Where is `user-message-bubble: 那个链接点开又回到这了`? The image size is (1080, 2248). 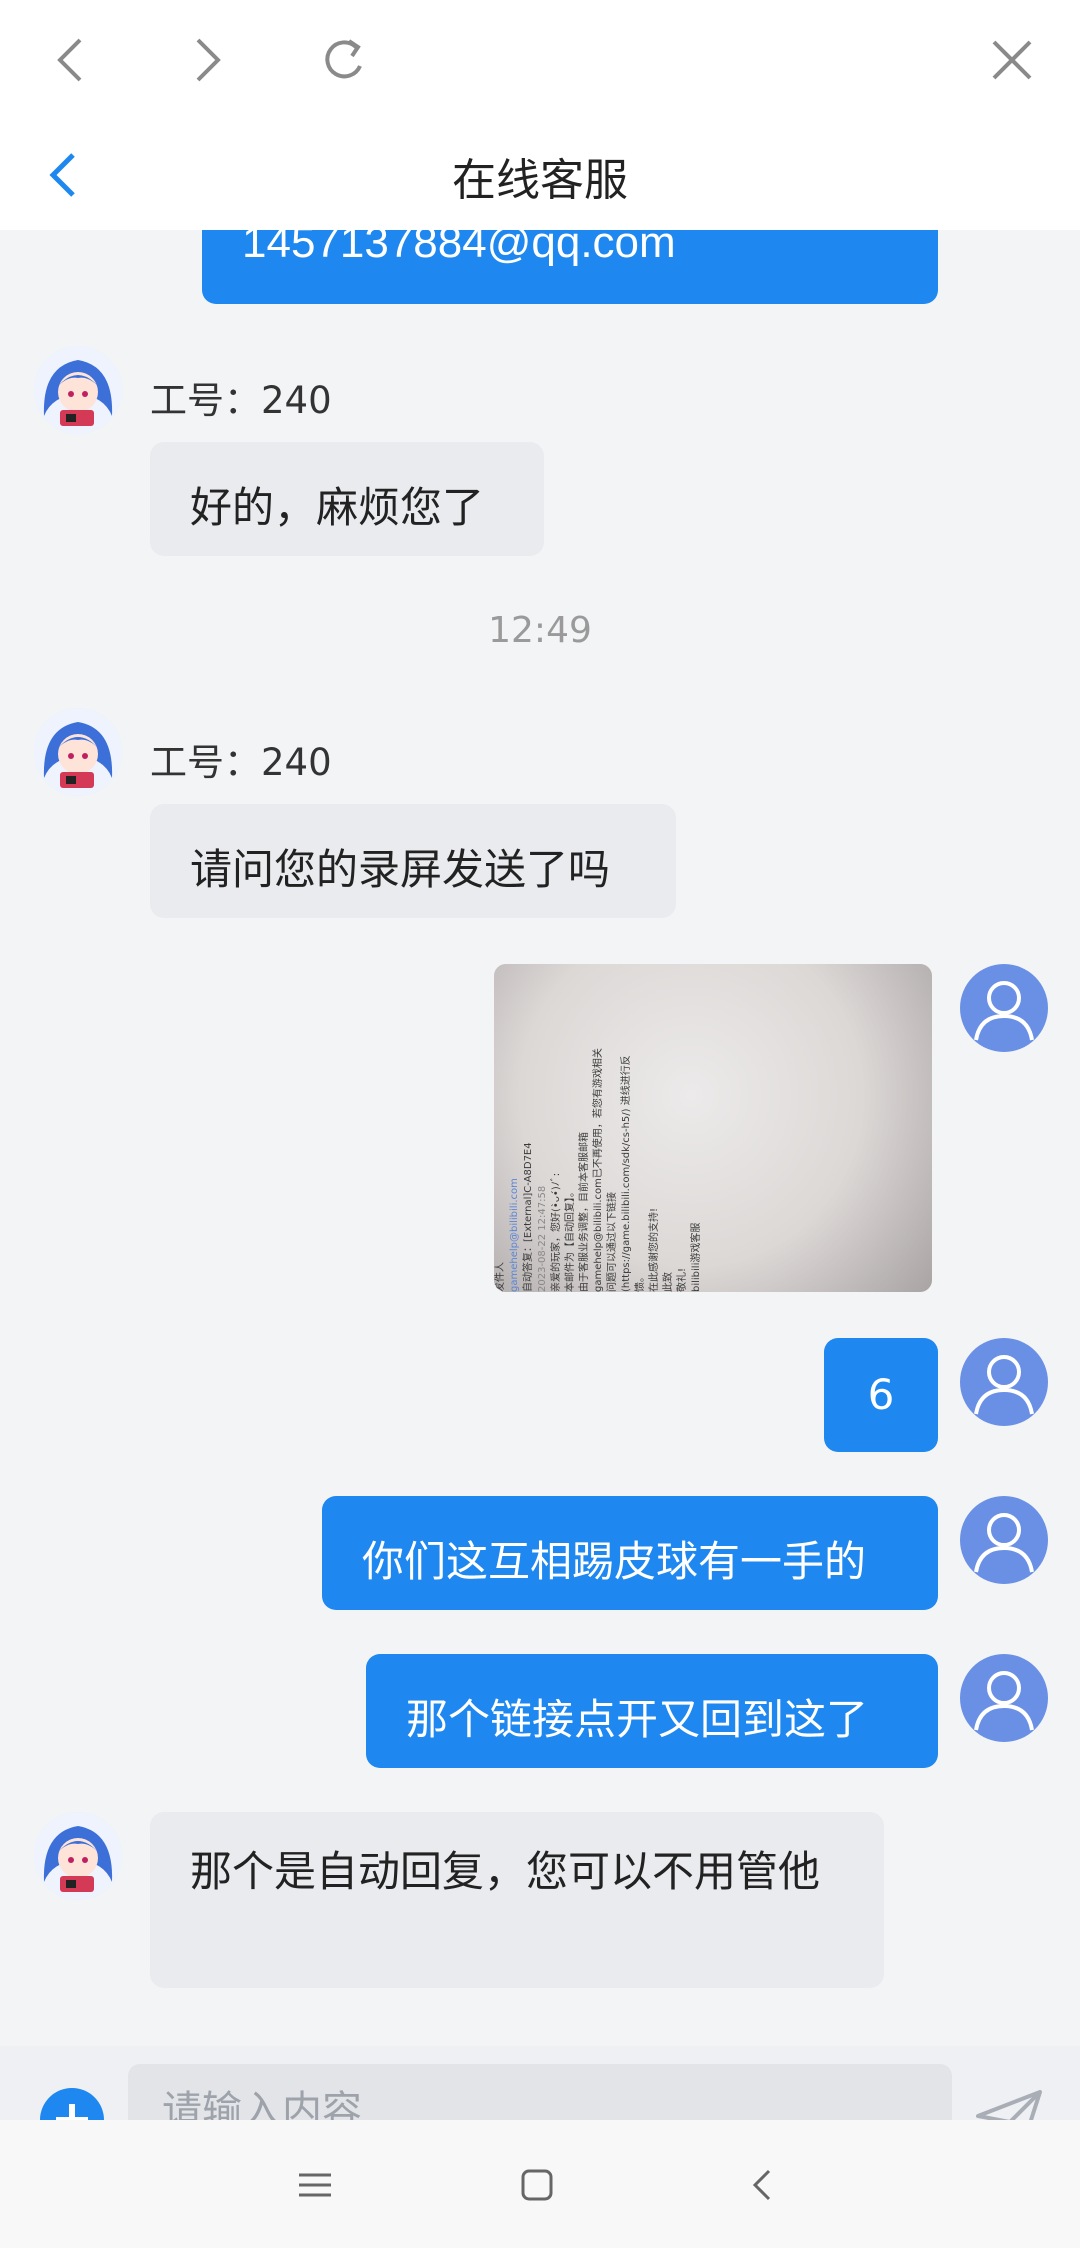
user-message-bubble: 那个链接点开又回到这了 is located at coordinates (652, 1711).